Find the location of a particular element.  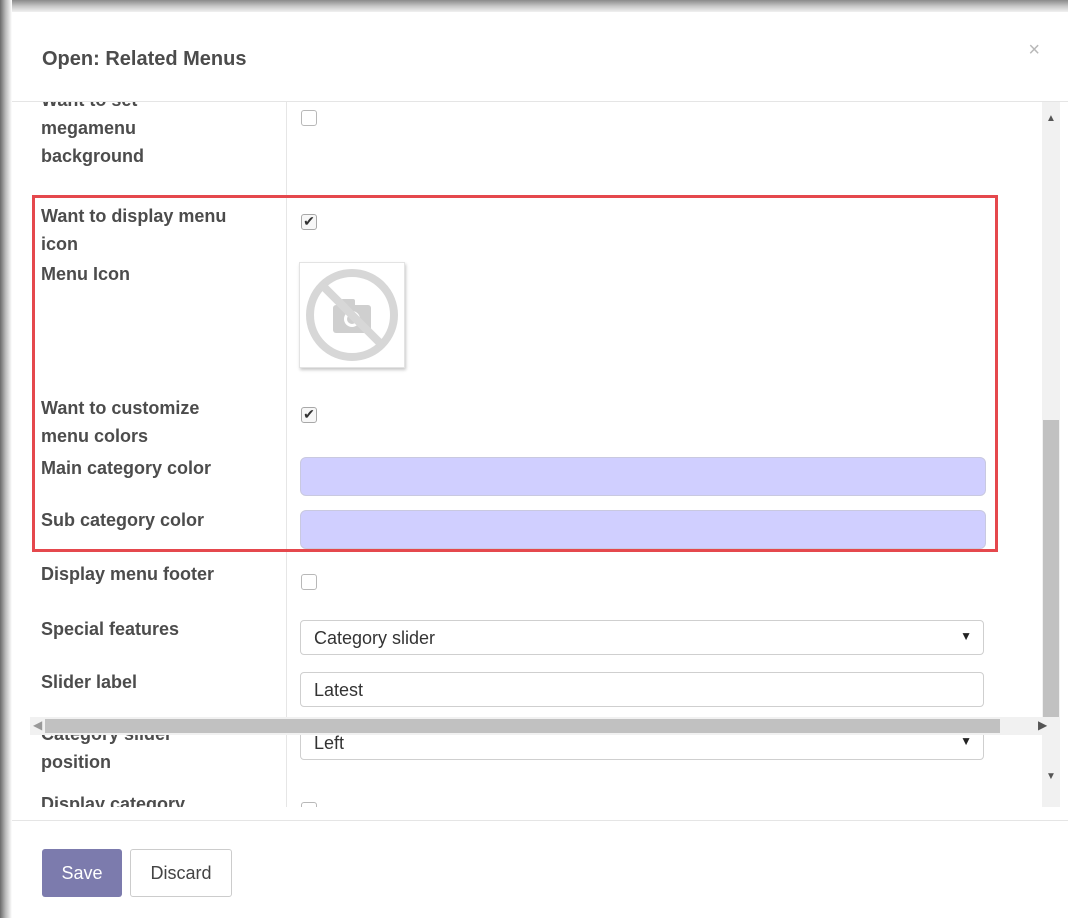

scroll-left-icon: ◀ is located at coordinates (37, 725).